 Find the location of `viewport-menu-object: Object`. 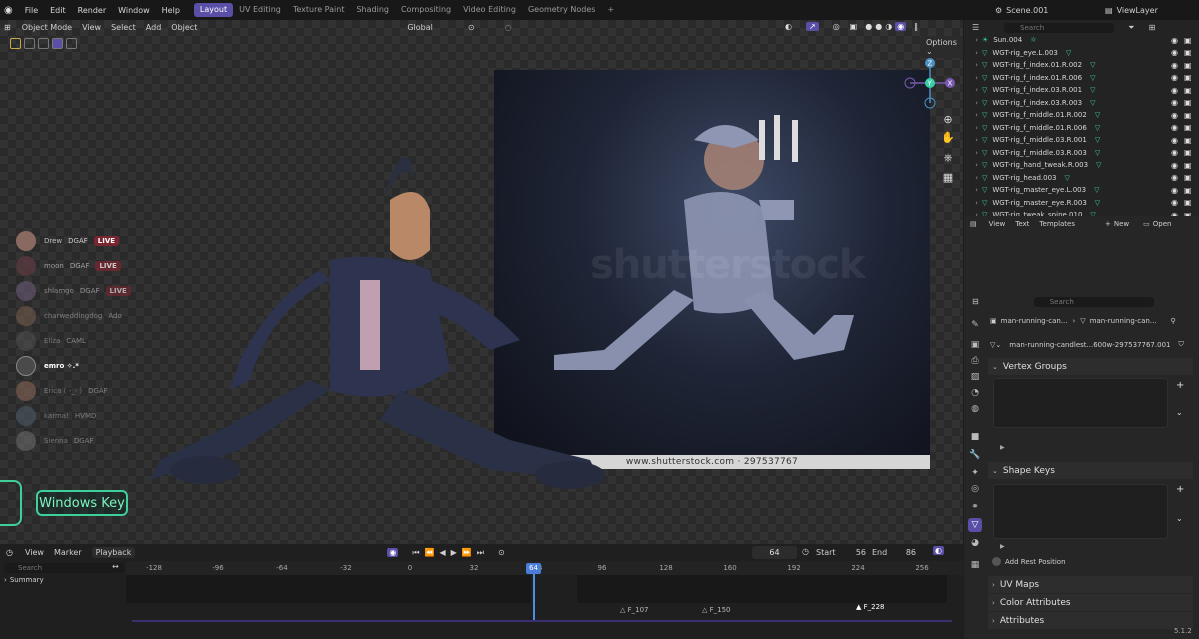

viewport-menu-object: Object is located at coordinates (184, 27).